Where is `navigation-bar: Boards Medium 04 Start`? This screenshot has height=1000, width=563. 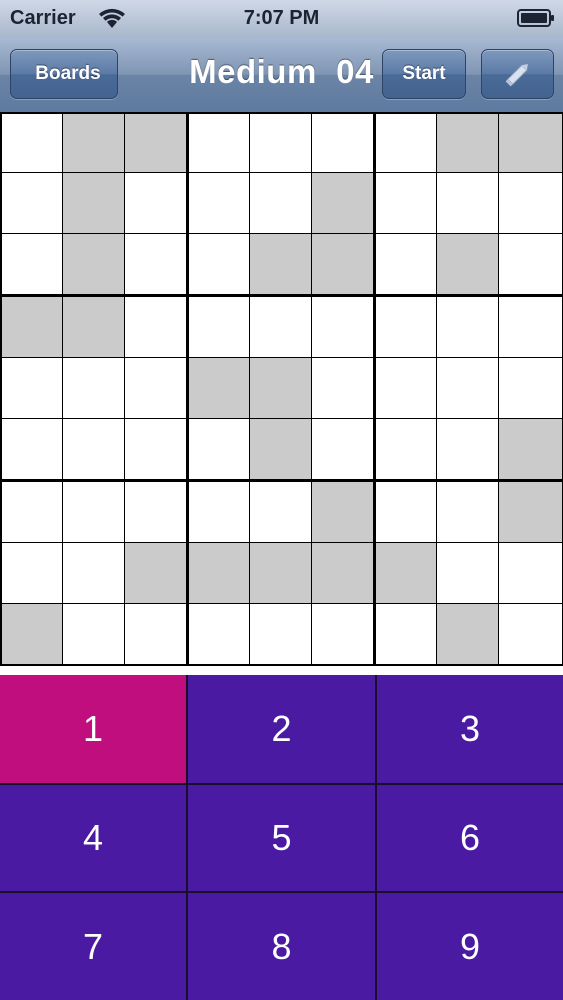
navigation-bar: Boards Medium 04 Start is located at coordinates (281, 75).